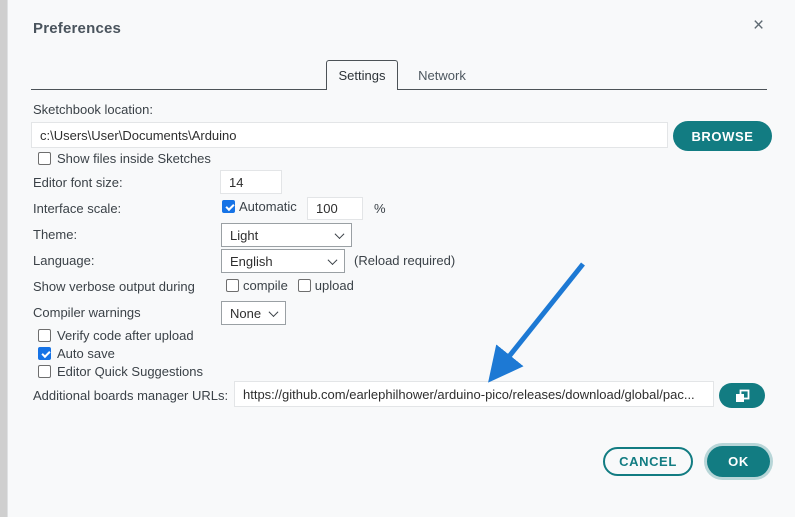 Image resolution: width=795 pixels, height=517 pixels. What do you see at coordinates (244, 235) in the screenshot?
I see `theme-select-value: Light` at bounding box center [244, 235].